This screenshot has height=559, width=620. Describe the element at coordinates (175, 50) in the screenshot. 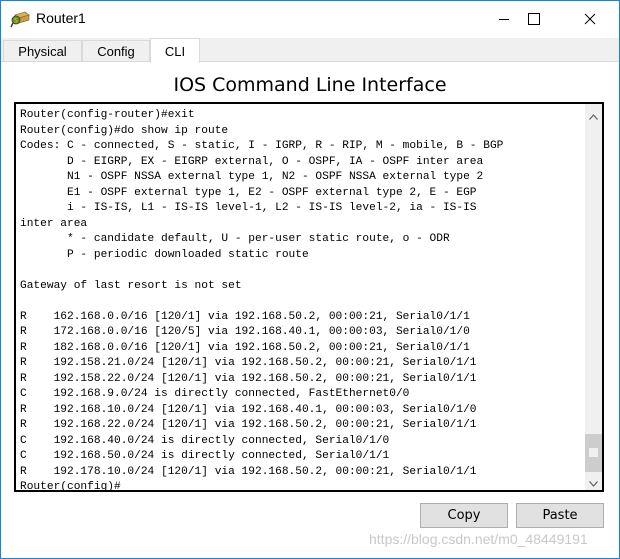

I see `tab-cli: CLI` at that location.